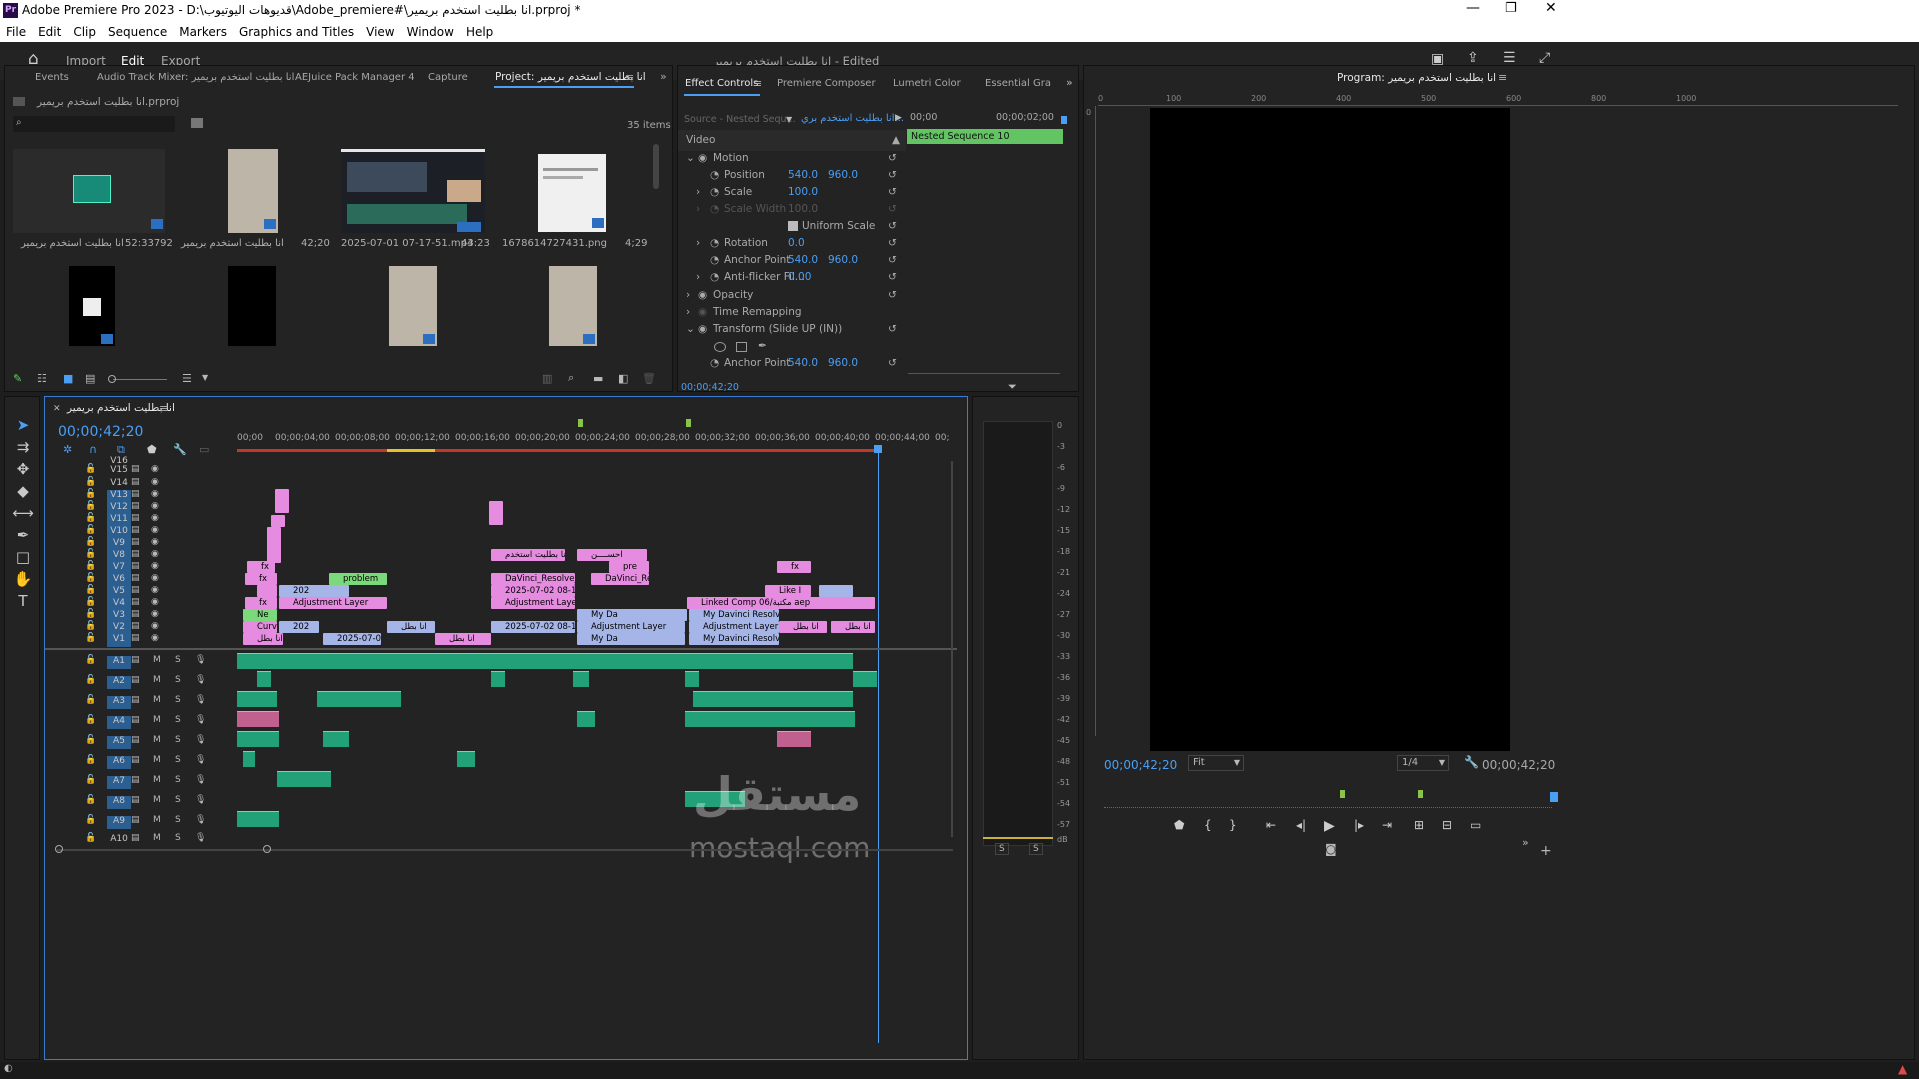 This screenshot has height=1079, width=1919. Describe the element at coordinates (598, 378) in the screenshot. I see `new-bin-bottom-icon: ▬` at that location.